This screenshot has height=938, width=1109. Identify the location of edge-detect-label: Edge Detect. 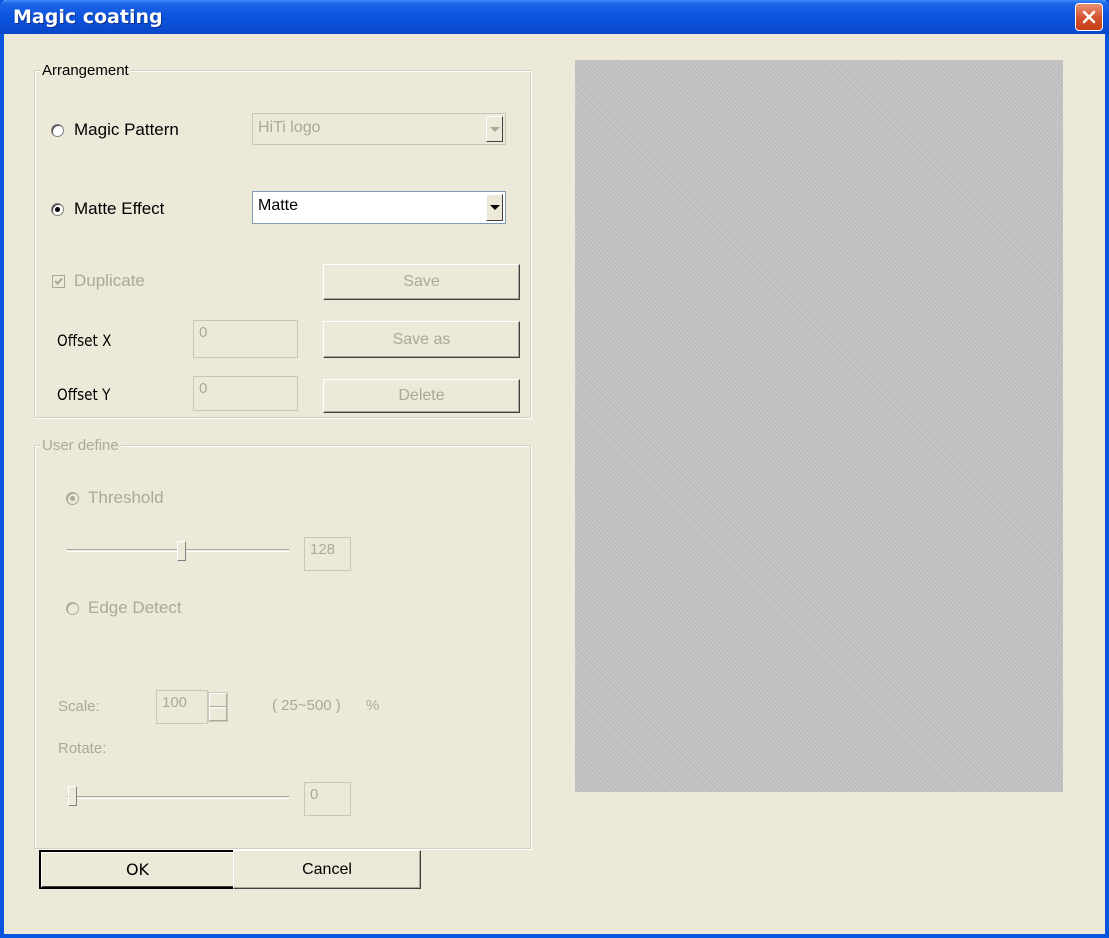
(135, 607).